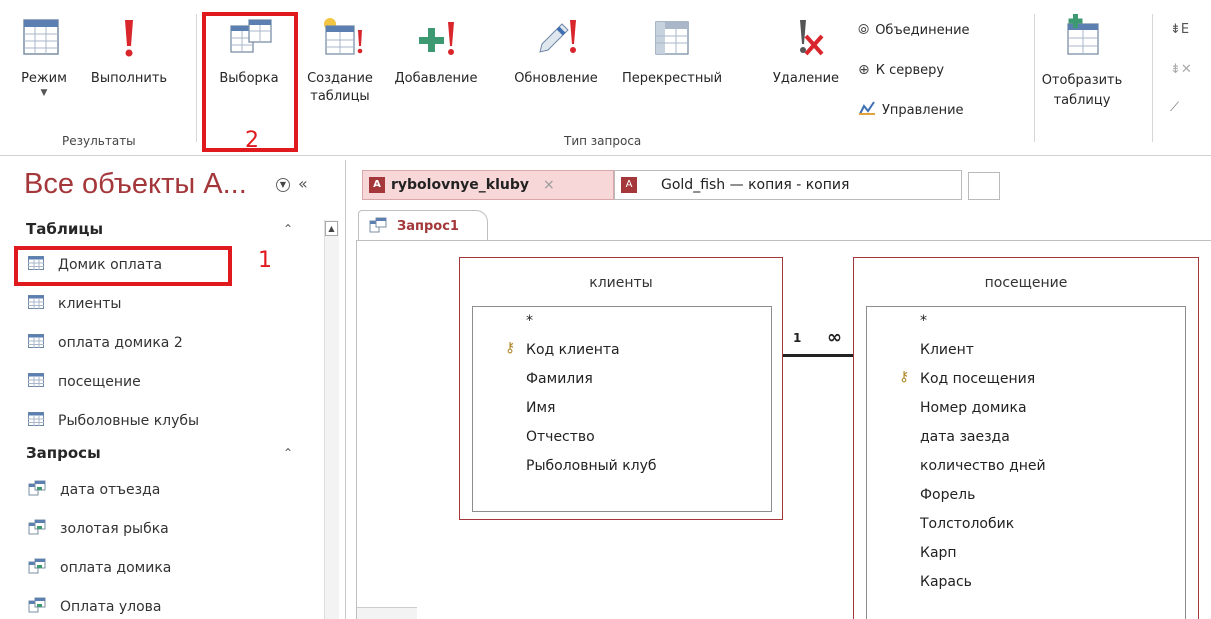 This screenshot has width=1211, height=619. Describe the element at coordinates (621, 283) in the screenshot. I see `table-title-clients: клиенты` at that location.